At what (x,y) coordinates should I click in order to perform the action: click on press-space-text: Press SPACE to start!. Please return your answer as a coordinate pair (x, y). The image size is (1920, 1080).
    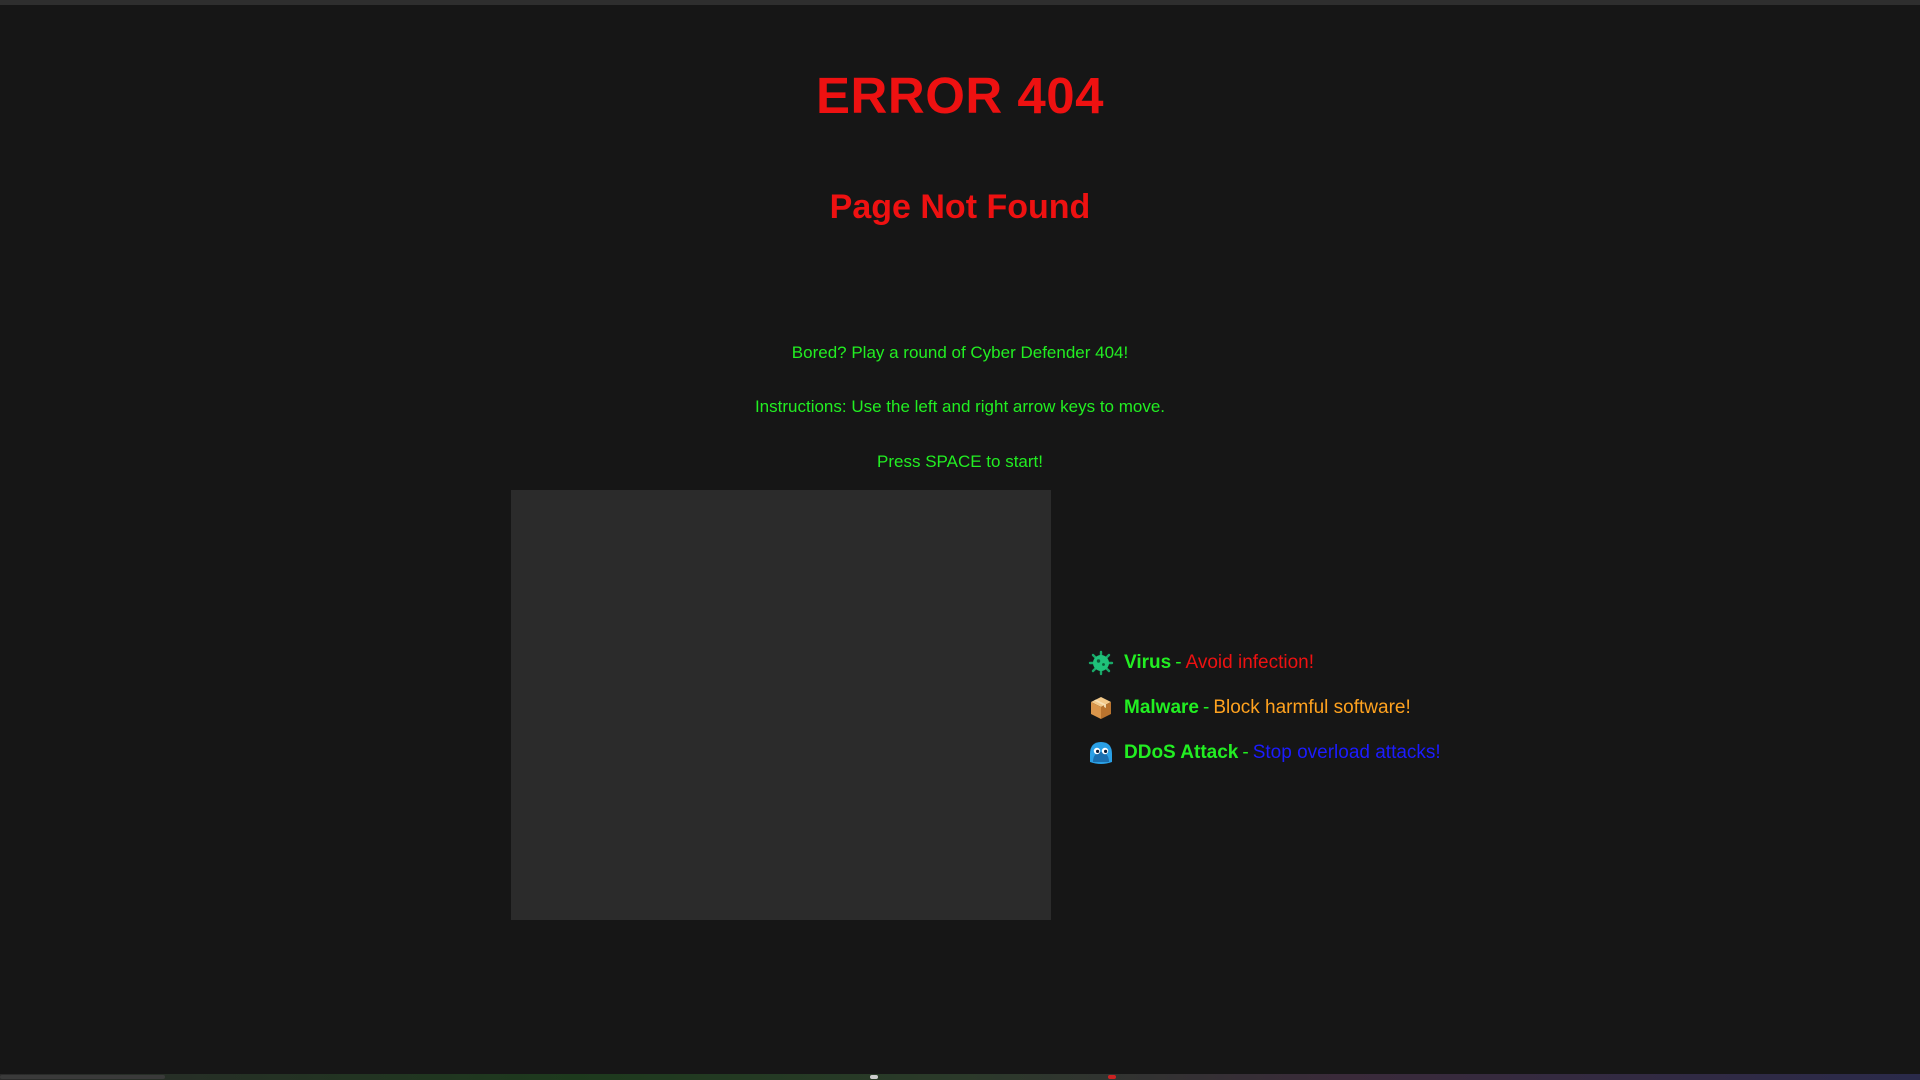
    Looking at the image, I should click on (960, 461).